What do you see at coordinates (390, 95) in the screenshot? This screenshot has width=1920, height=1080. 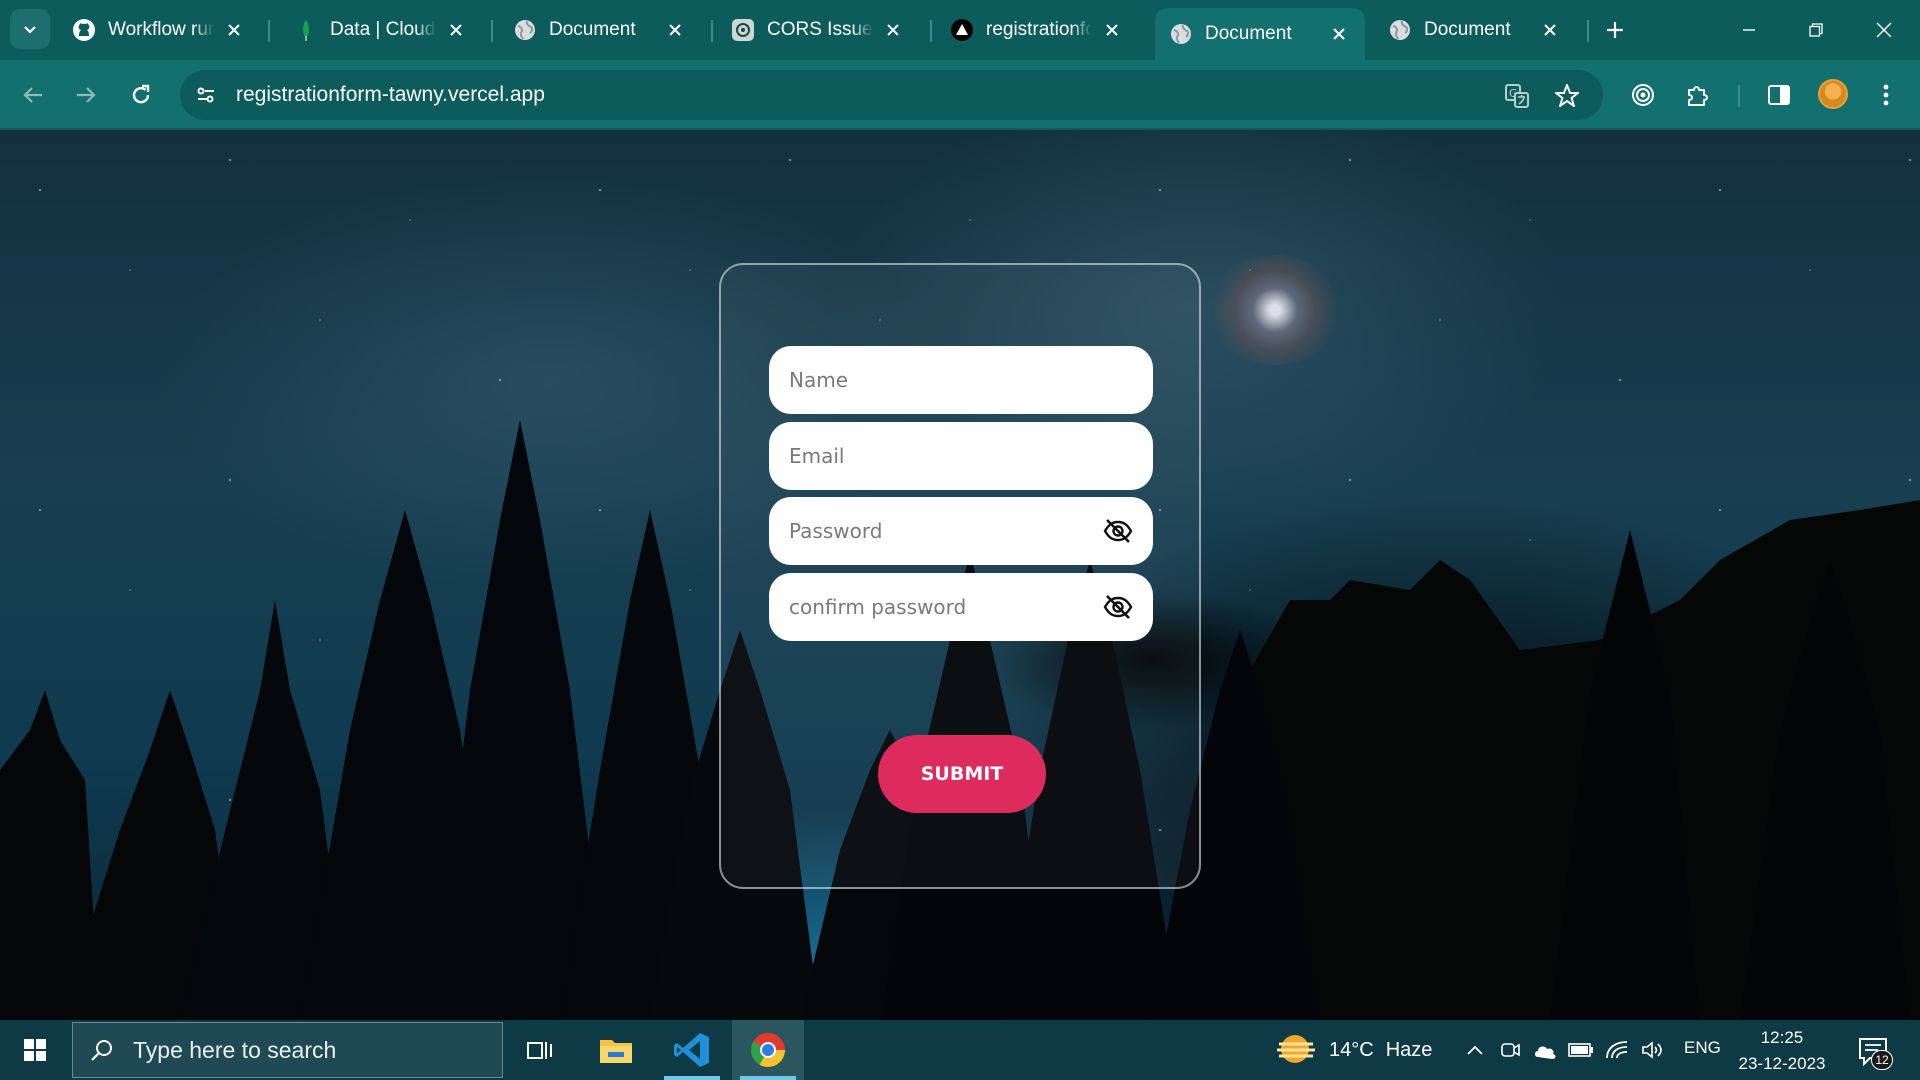 I see `url-text: registrationform-tawny.vercel.app` at bounding box center [390, 95].